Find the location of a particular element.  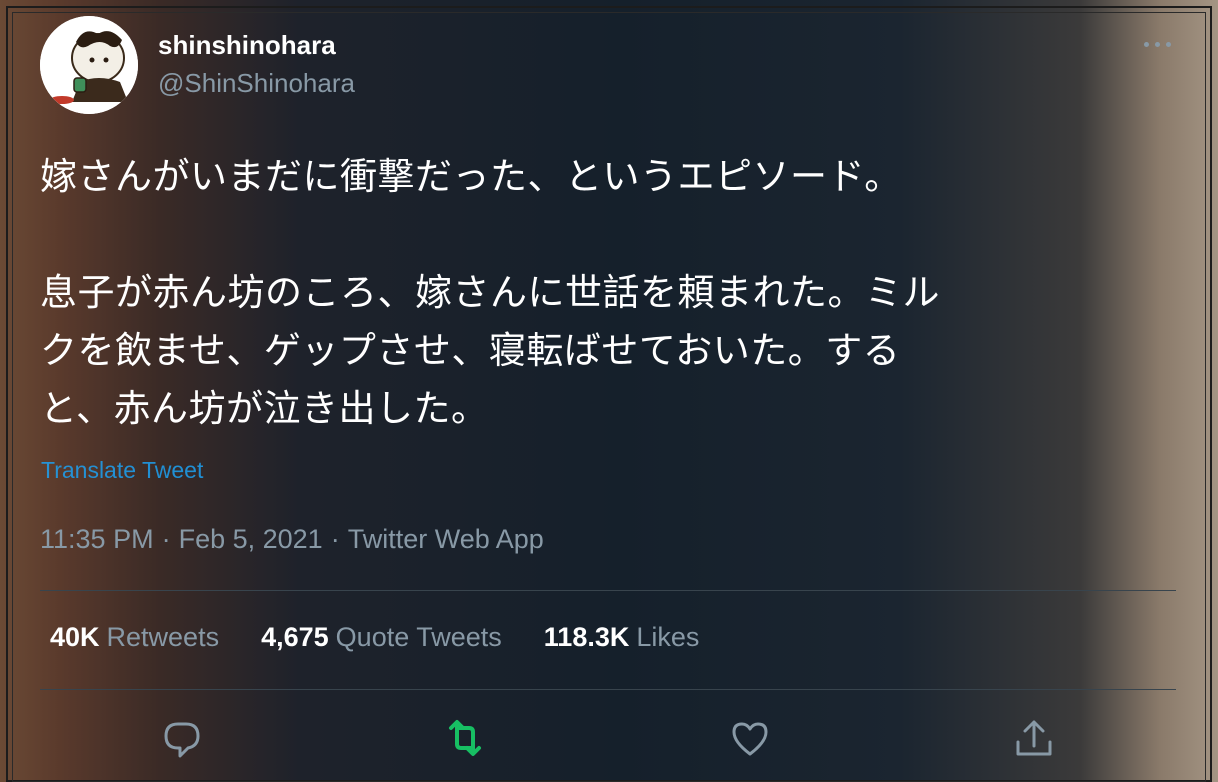

tweet-source: Twitter Web App is located at coordinates (446, 539).